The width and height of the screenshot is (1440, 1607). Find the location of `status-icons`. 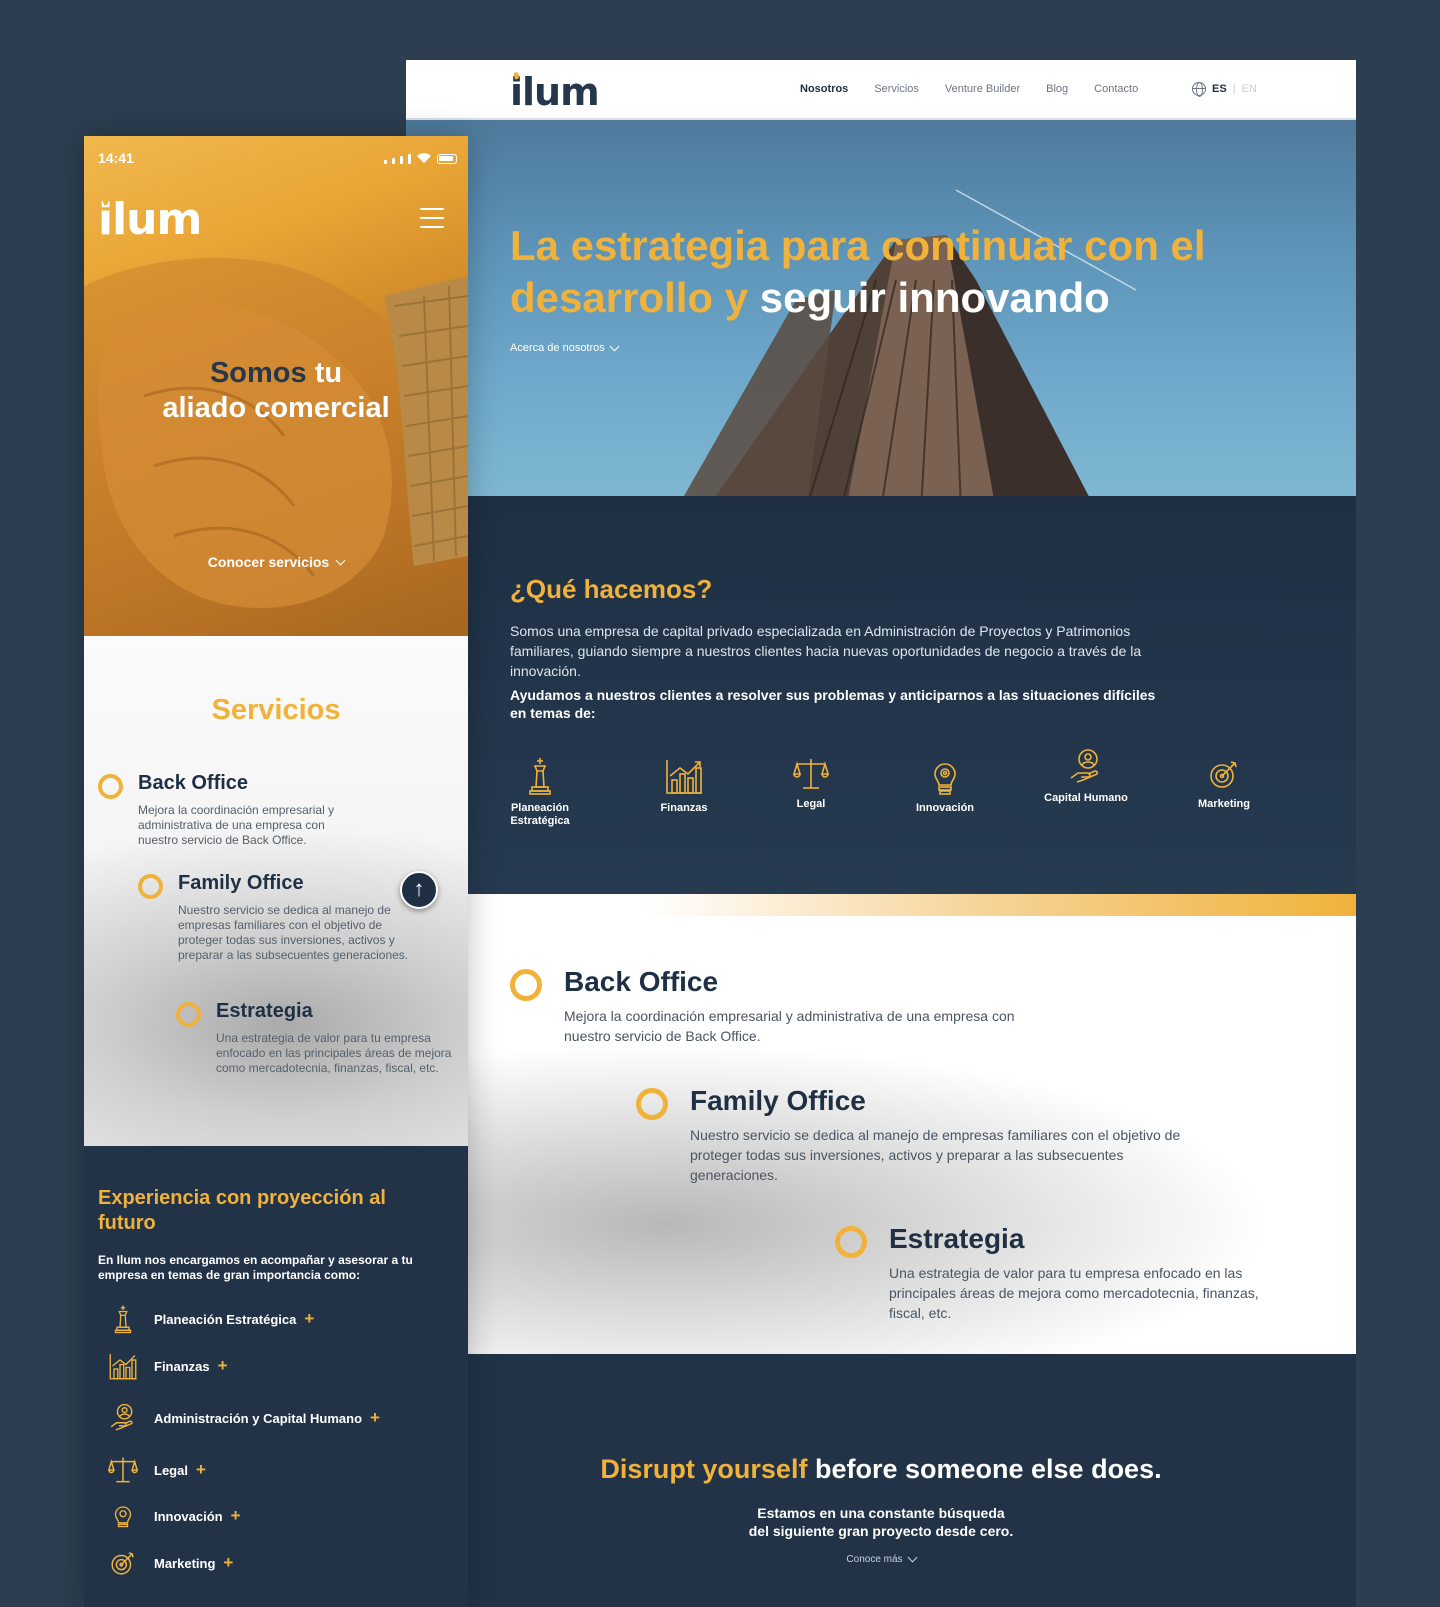

status-icons is located at coordinates (420, 158).